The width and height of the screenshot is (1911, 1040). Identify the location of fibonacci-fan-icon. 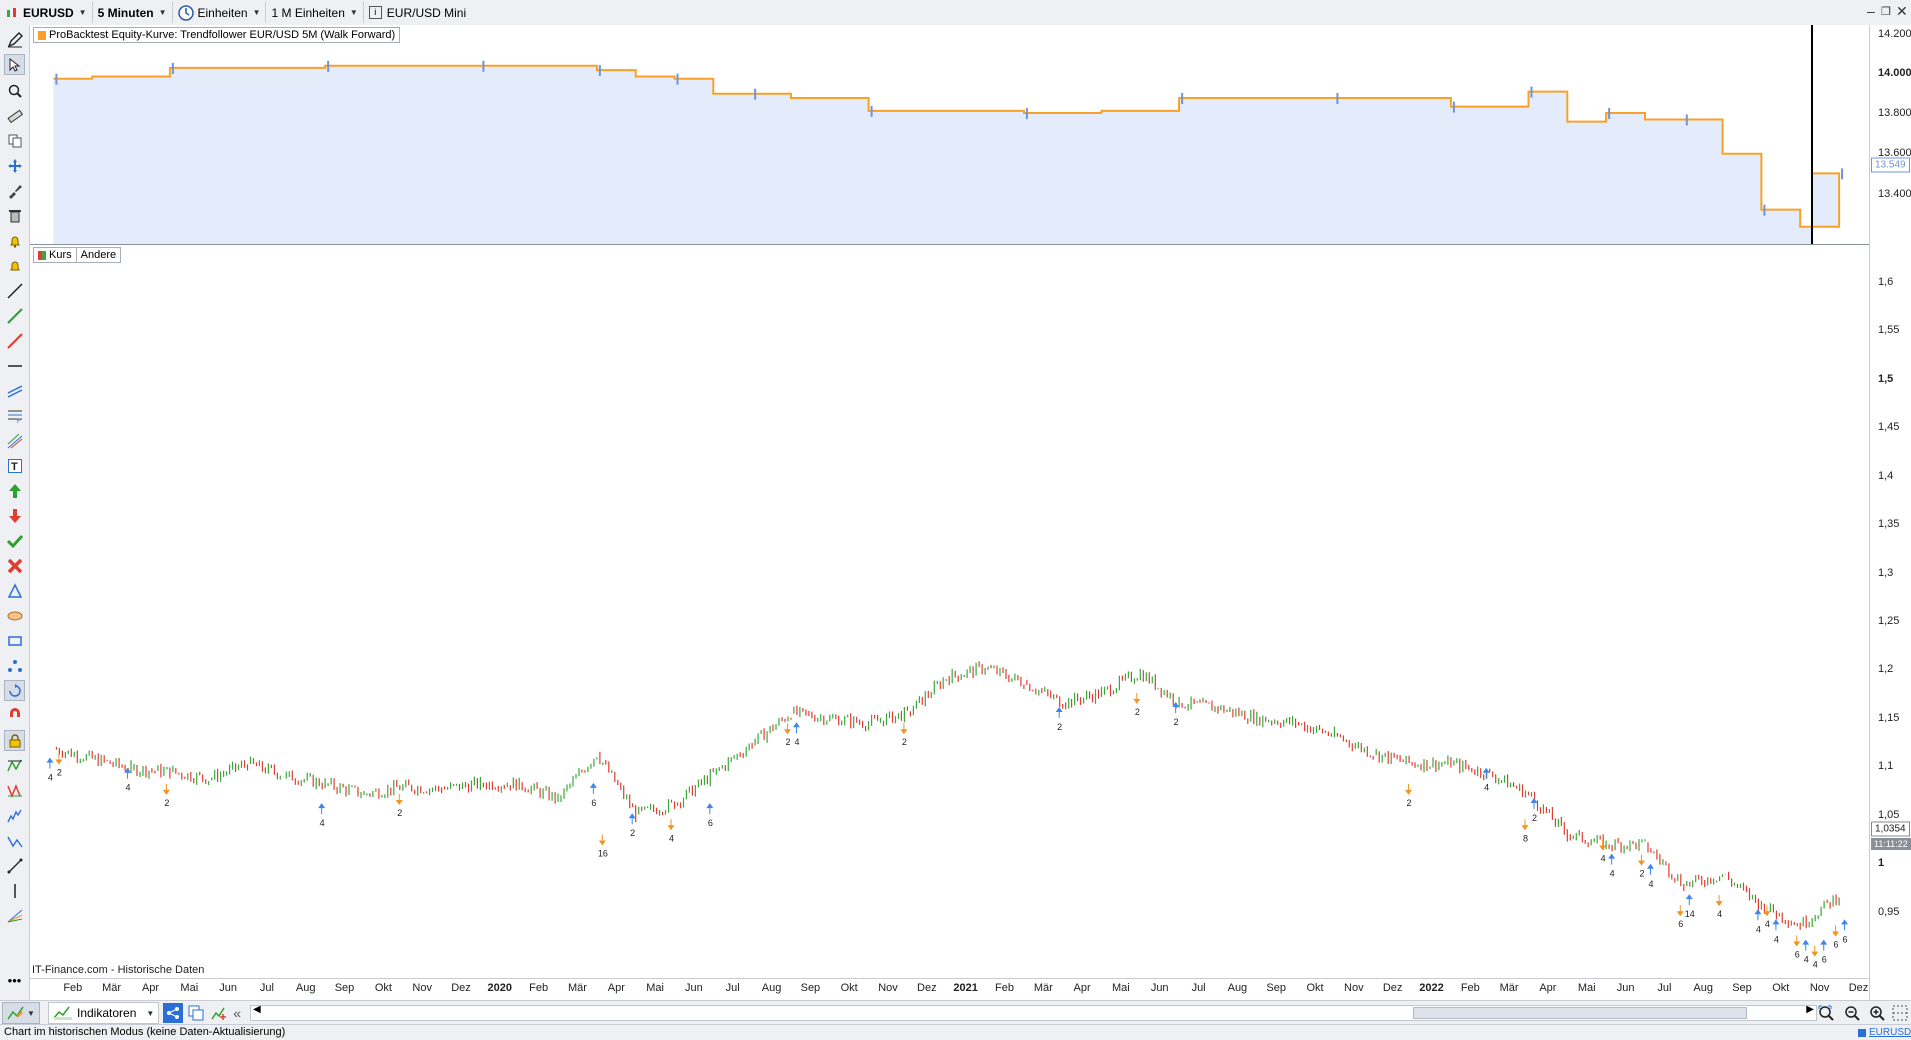
(14, 915).